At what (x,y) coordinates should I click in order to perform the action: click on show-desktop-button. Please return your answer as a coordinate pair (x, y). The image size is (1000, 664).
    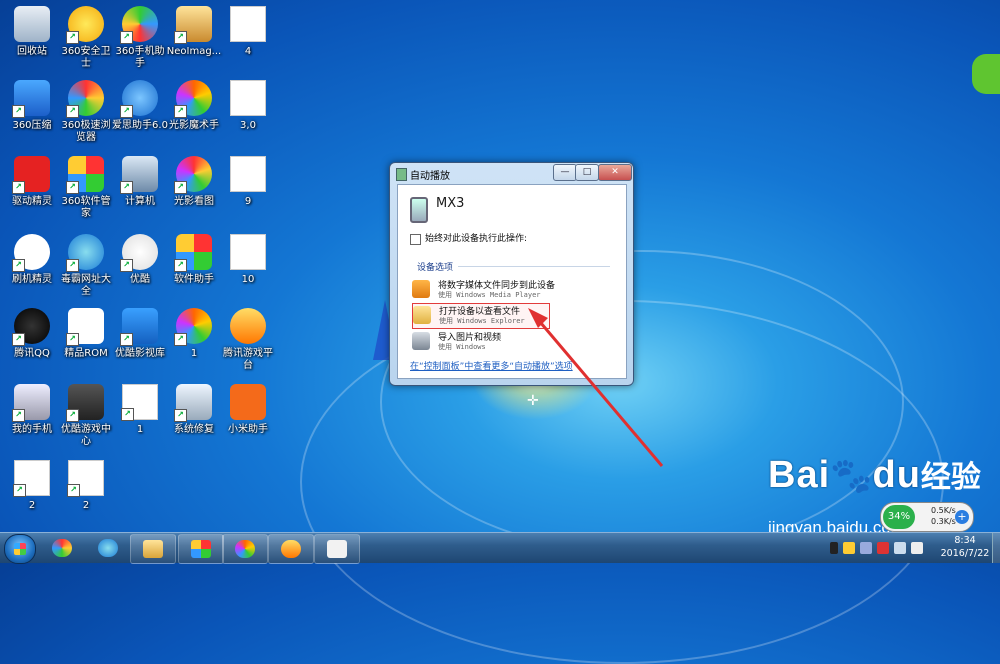
    Looking at the image, I should click on (996, 548).